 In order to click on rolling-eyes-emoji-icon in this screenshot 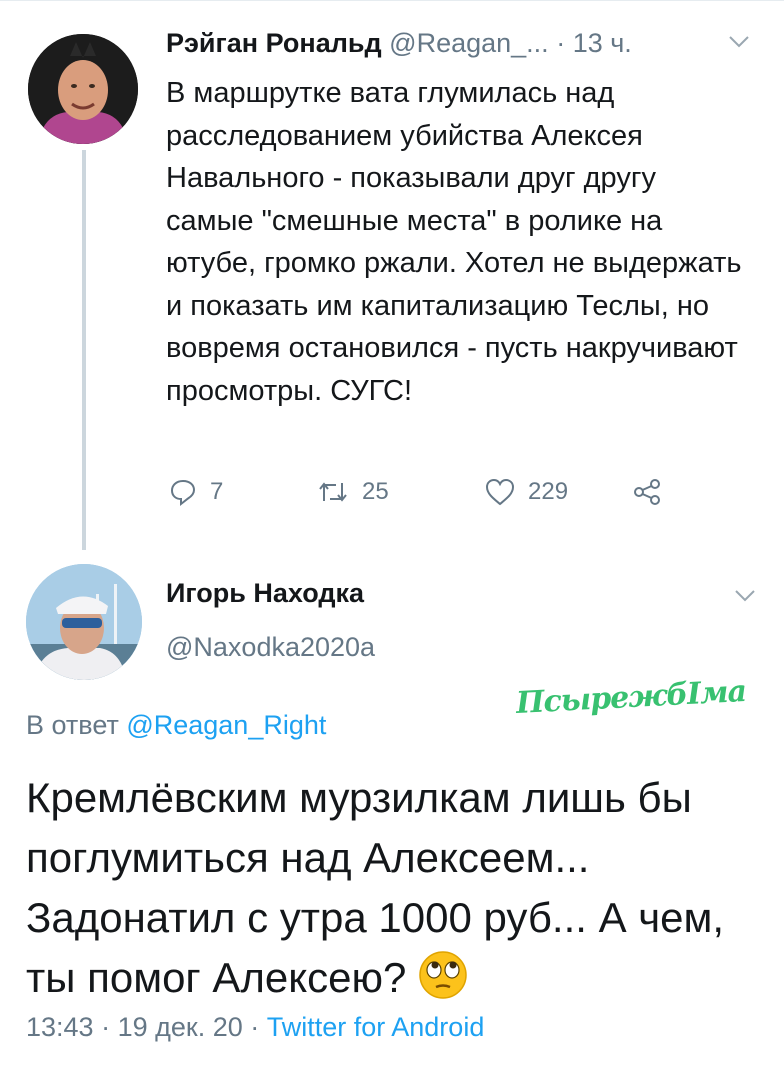, I will do `click(443, 975)`.